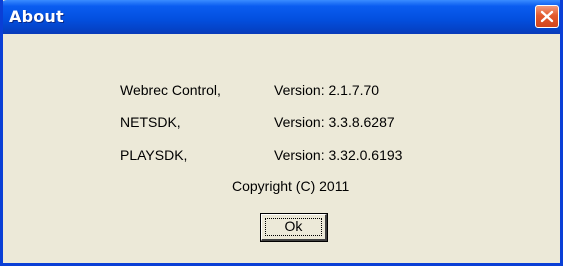 This screenshot has width=563, height=266. I want to click on close-icon, so click(547, 16).